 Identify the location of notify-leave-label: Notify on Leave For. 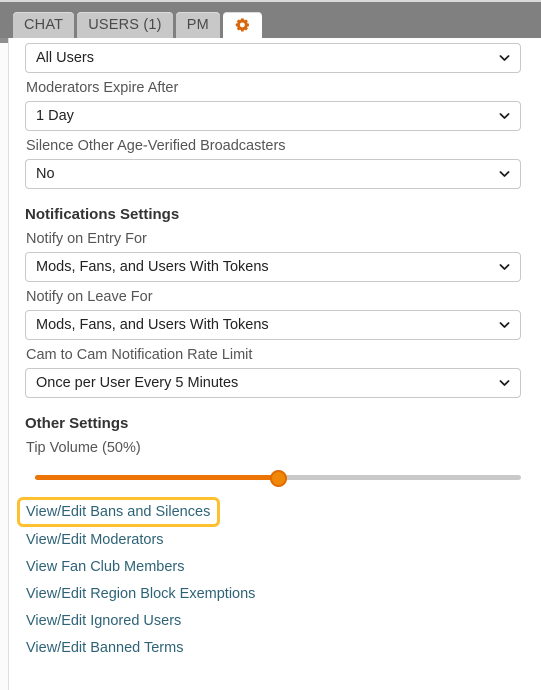
(89, 297).